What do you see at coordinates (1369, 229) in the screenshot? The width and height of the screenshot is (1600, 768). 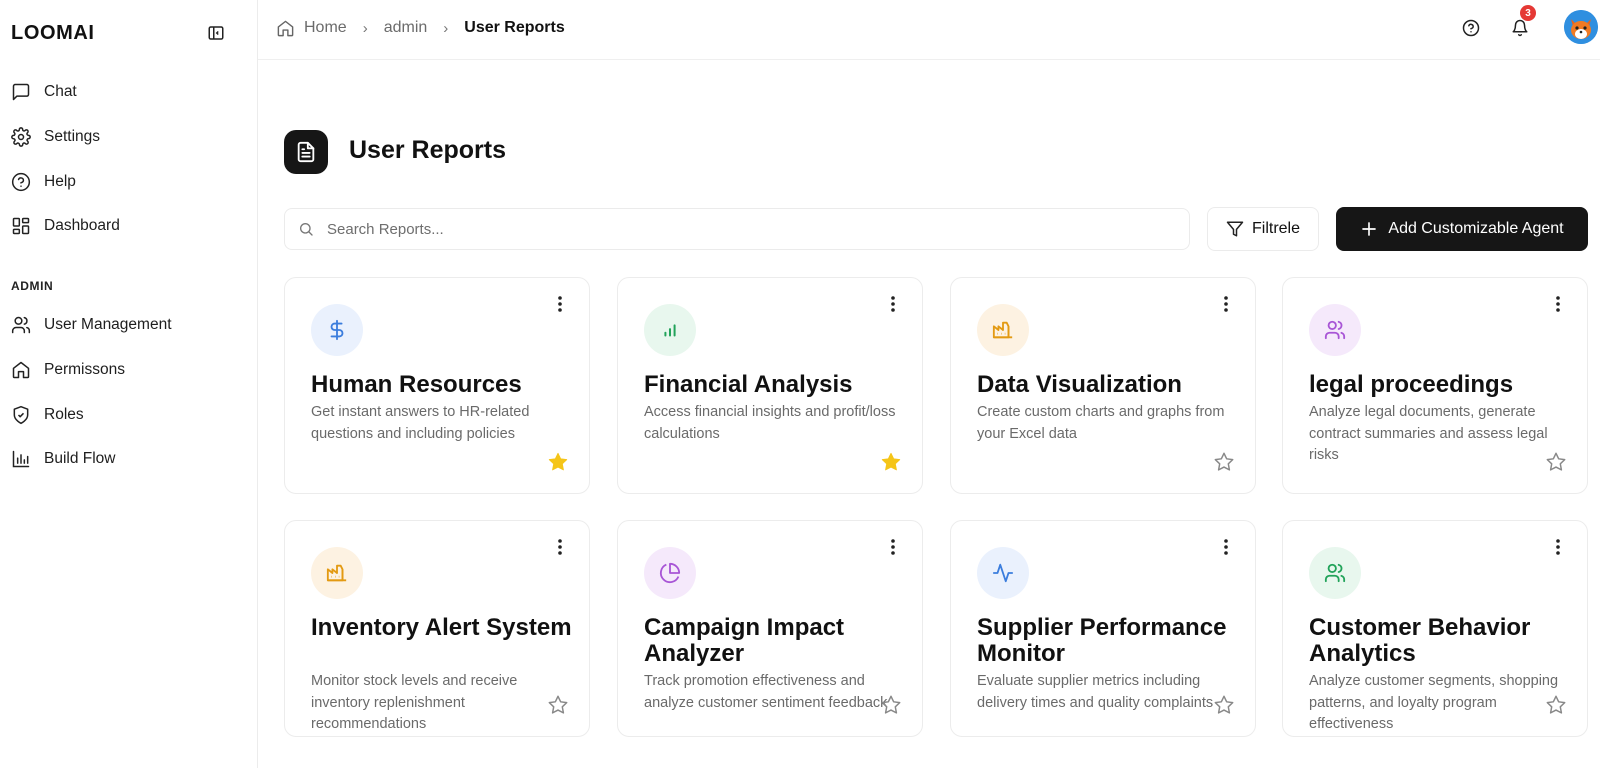 I see `plus-icon` at bounding box center [1369, 229].